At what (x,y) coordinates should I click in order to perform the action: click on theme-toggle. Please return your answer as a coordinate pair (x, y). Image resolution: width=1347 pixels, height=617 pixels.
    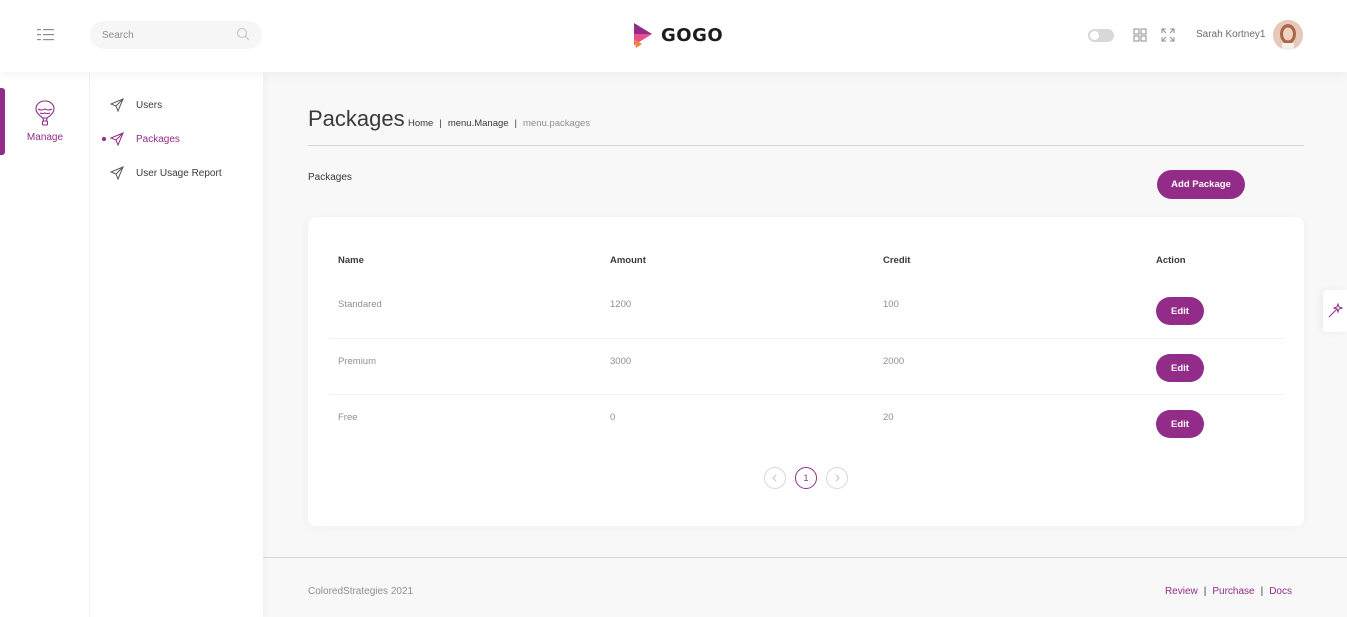
    Looking at the image, I should click on (1101, 35).